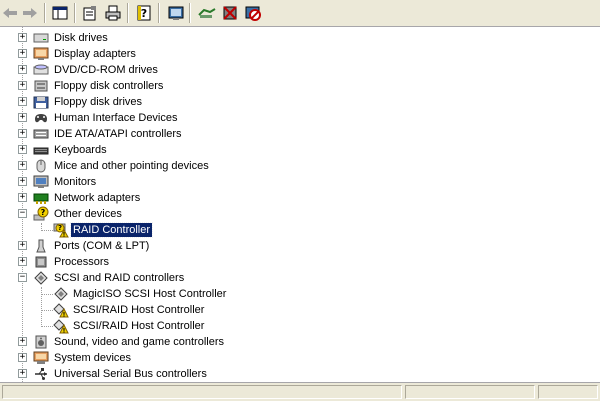  I want to click on category-label: DVD/CD-ROM drives, so click(106, 70).